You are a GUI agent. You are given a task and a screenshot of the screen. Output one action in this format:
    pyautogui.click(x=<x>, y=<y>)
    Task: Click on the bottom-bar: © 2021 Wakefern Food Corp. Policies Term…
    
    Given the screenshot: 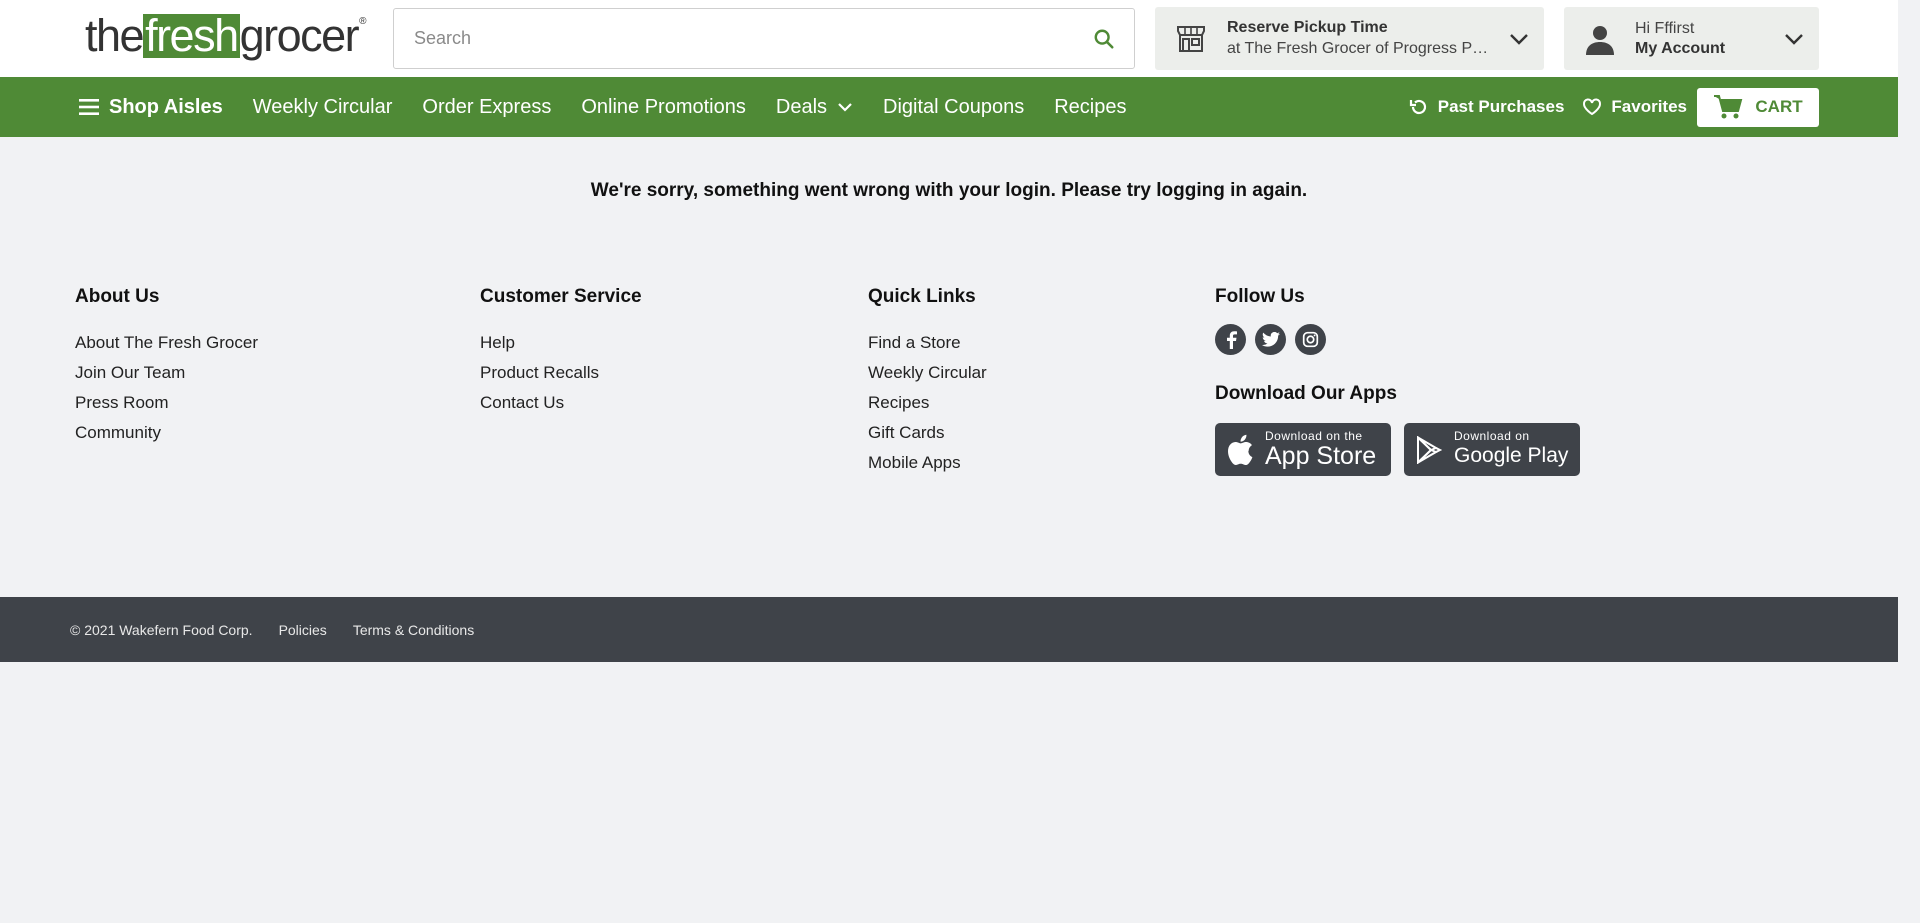 What is the action you would take?
    pyautogui.click(x=949, y=629)
    